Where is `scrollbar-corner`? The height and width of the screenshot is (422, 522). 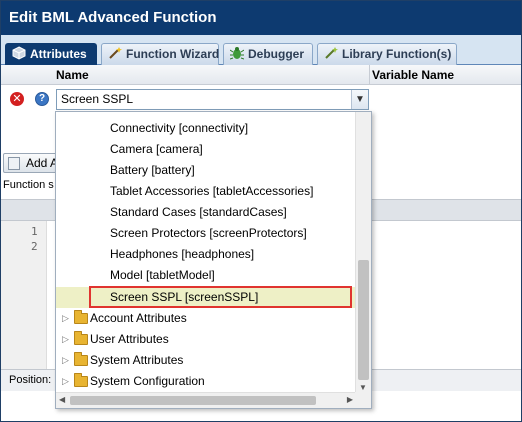 scrollbar-corner is located at coordinates (363, 400).